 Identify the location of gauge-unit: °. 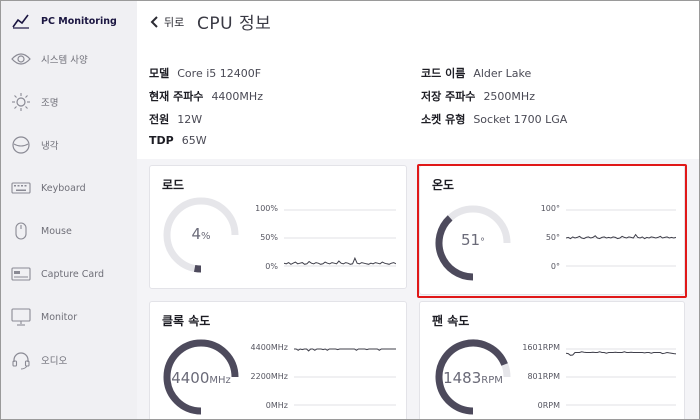
(483, 242).